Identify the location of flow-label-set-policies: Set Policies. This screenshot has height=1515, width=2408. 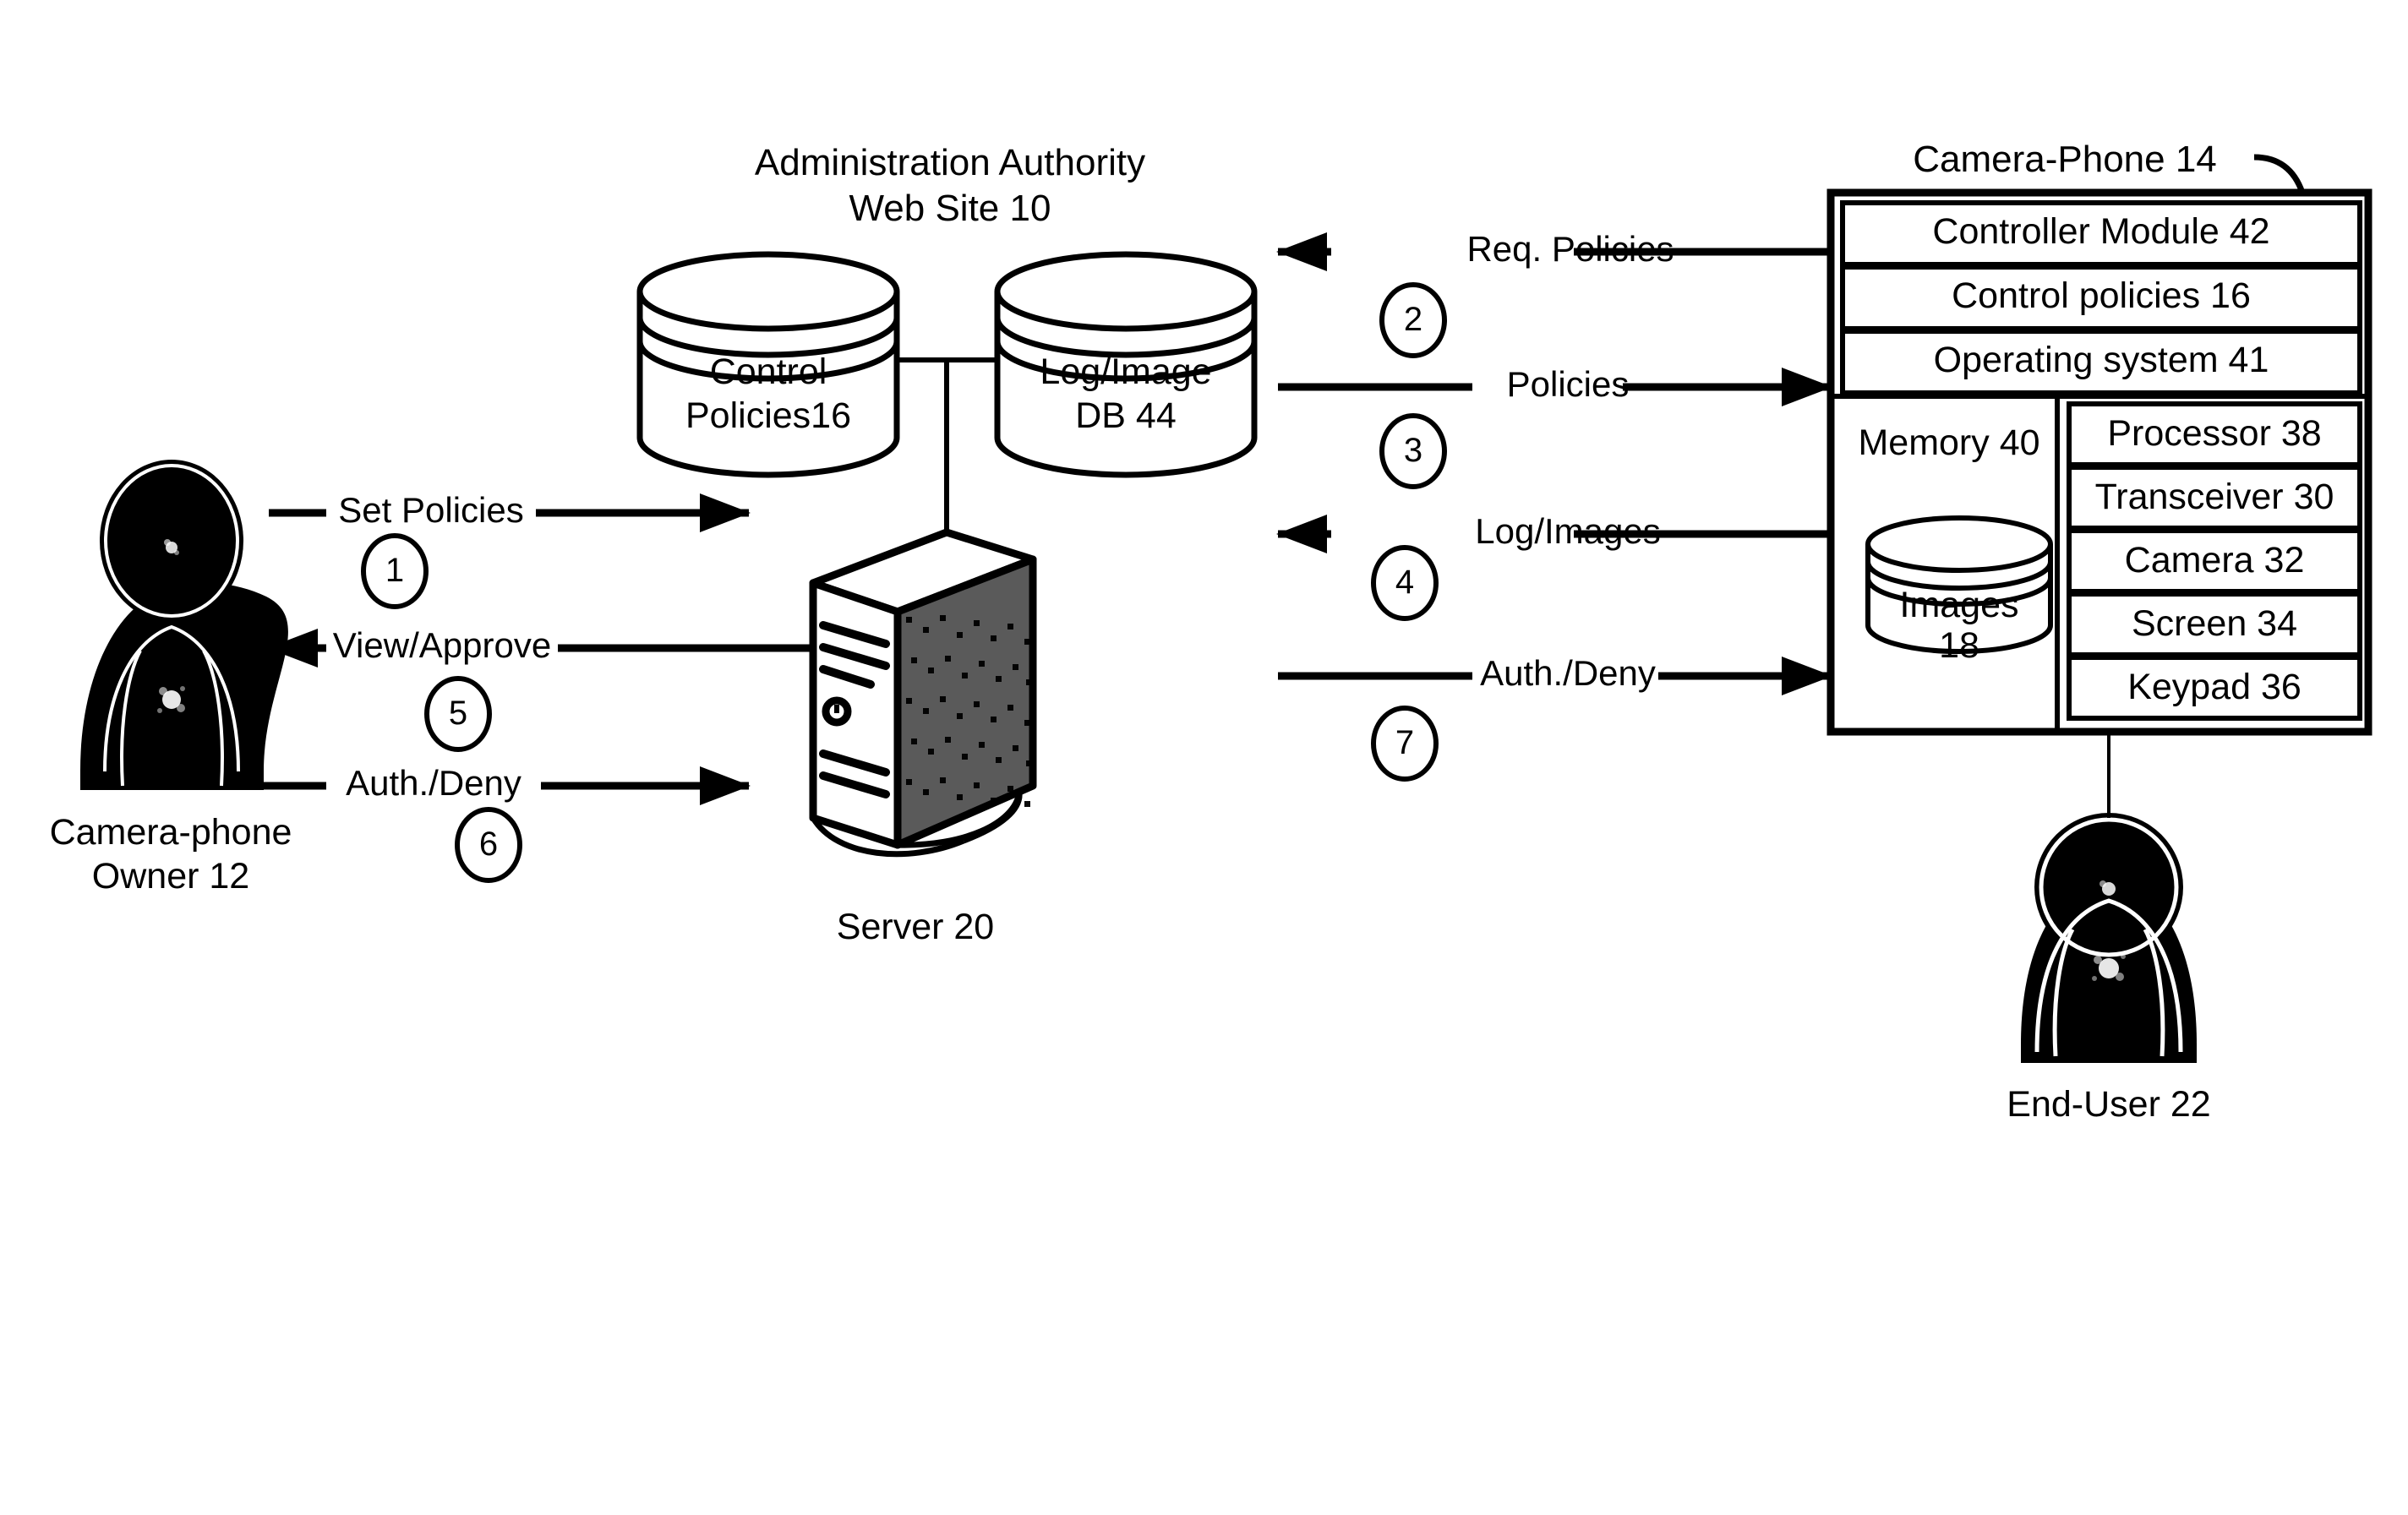
(431, 510).